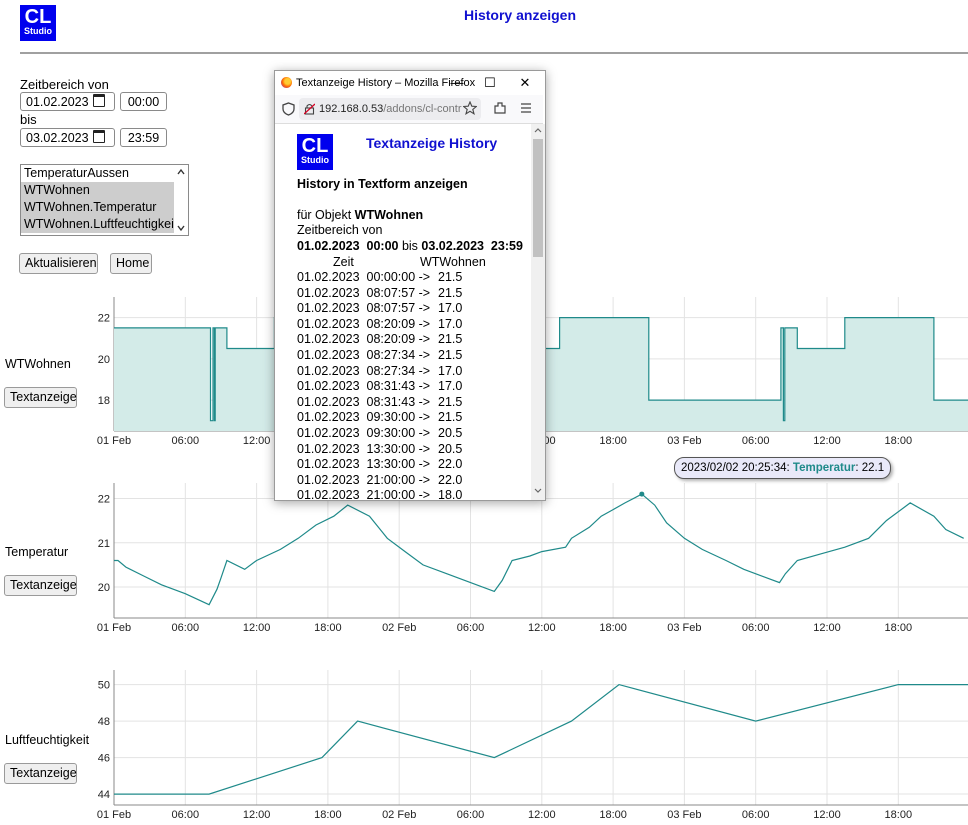 This screenshot has height=825, width=968. What do you see at coordinates (340, 230) in the screenshot?
I see `popup-range-label: Zeitbereich von` at bounding box center [340, 230].